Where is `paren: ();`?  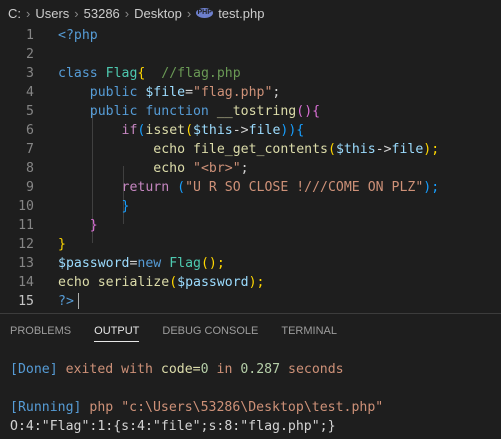 paren: (); is located at coordinates (212, 263).